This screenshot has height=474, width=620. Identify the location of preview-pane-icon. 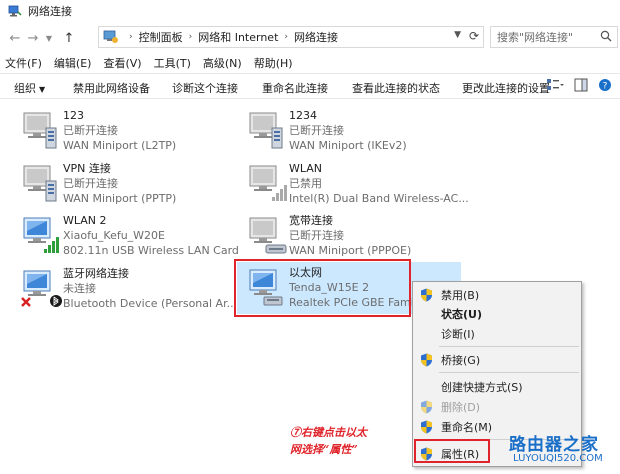
(581, 85).